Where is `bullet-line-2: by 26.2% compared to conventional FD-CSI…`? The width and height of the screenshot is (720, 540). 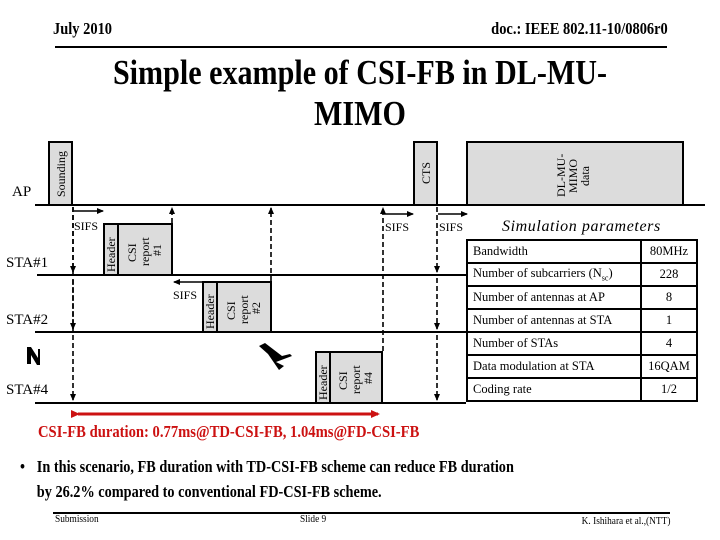 bullet-line-2: by 26.2% compared to conventional FD-CSI… is located at coordinates (209, 491).